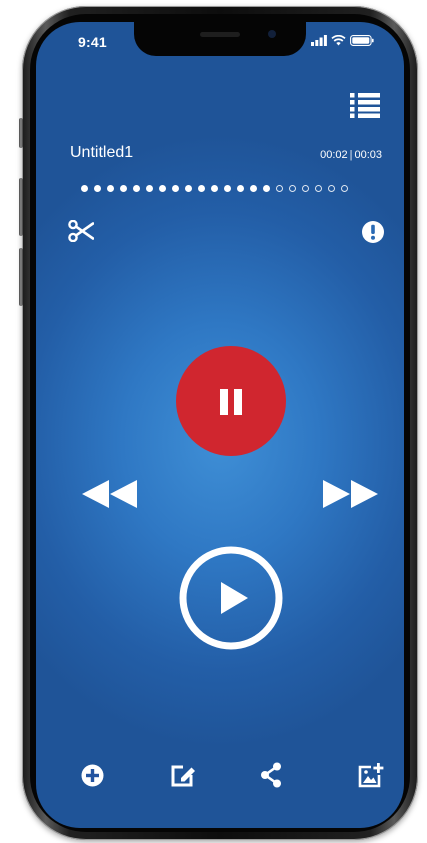 This screenshot has height=843, width=427. What do you see at coordinates (81, 231) in the screenshot?
I see `scissors-icon` at bounding box center [81, 231].